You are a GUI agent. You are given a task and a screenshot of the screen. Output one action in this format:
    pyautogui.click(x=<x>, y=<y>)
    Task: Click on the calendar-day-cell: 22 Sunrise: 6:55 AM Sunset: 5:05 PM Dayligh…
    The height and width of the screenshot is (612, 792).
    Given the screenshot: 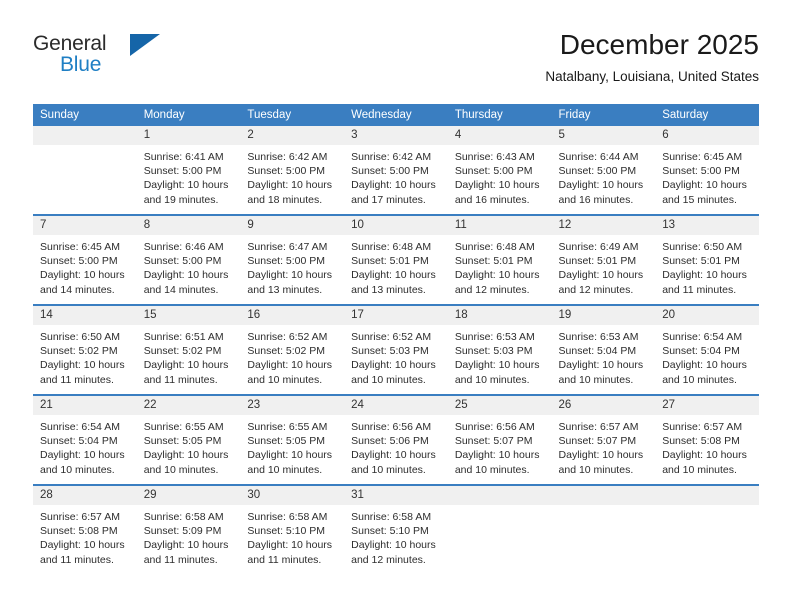 What is the action you would take?
    pyautogui.click(x=188, y=439)
    